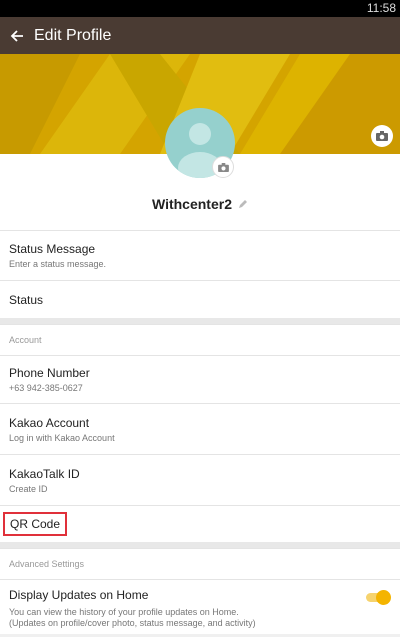 The width and height of the screenshot is (400, 637). Describe the element at coordinates (243, 204) in the screenshot. I see `pencil-icon` at that location.